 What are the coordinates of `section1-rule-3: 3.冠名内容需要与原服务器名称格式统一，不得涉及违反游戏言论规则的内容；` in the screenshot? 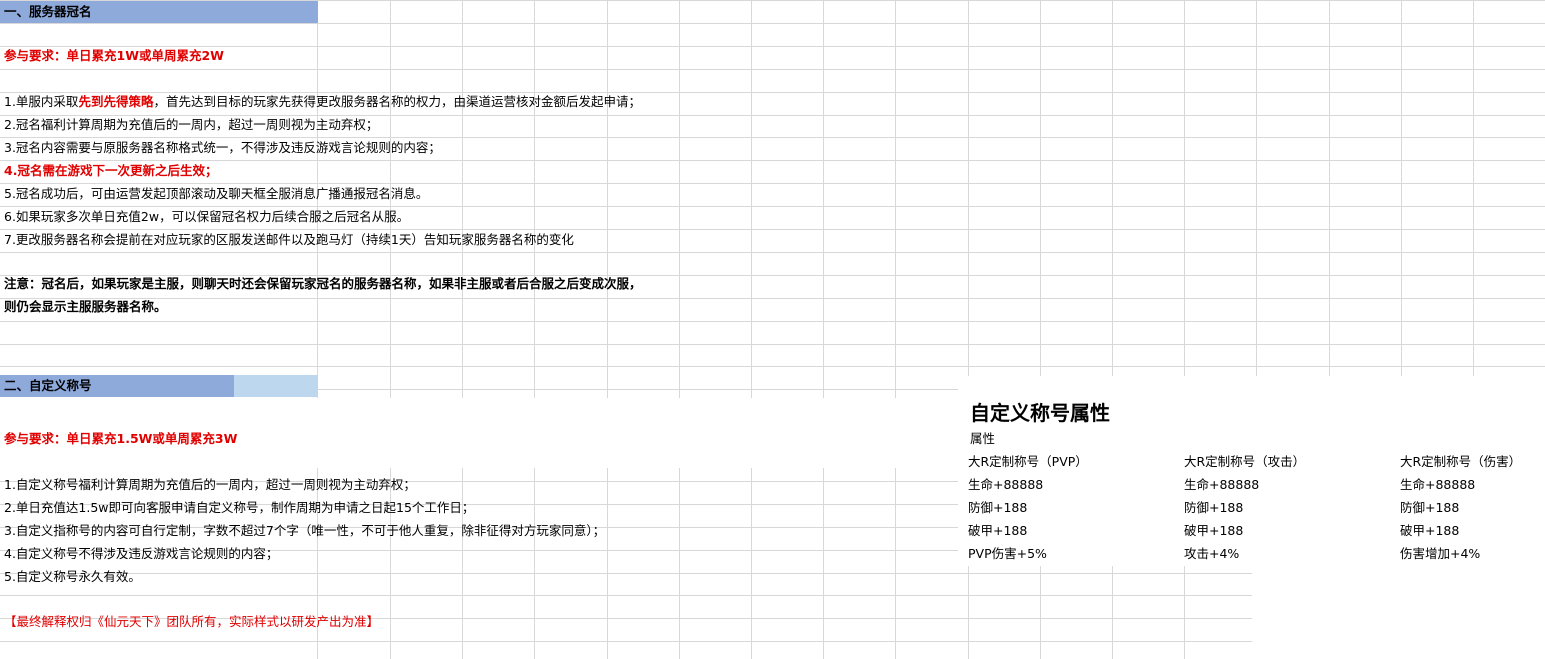 It's located at (222, 147).